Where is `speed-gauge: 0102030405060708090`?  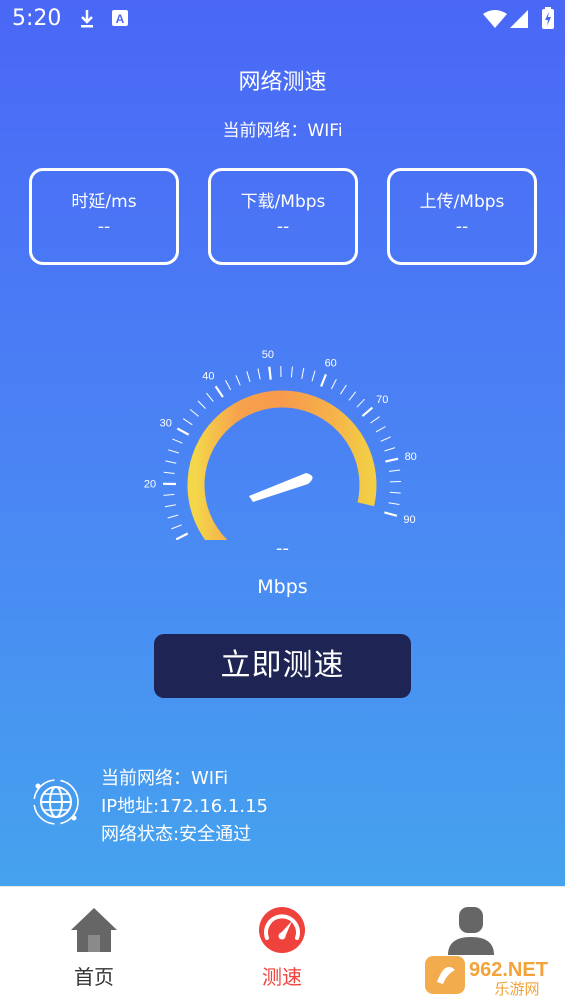 speed-gauge: 0102030405060708090 is located at coordinates (280, 444).